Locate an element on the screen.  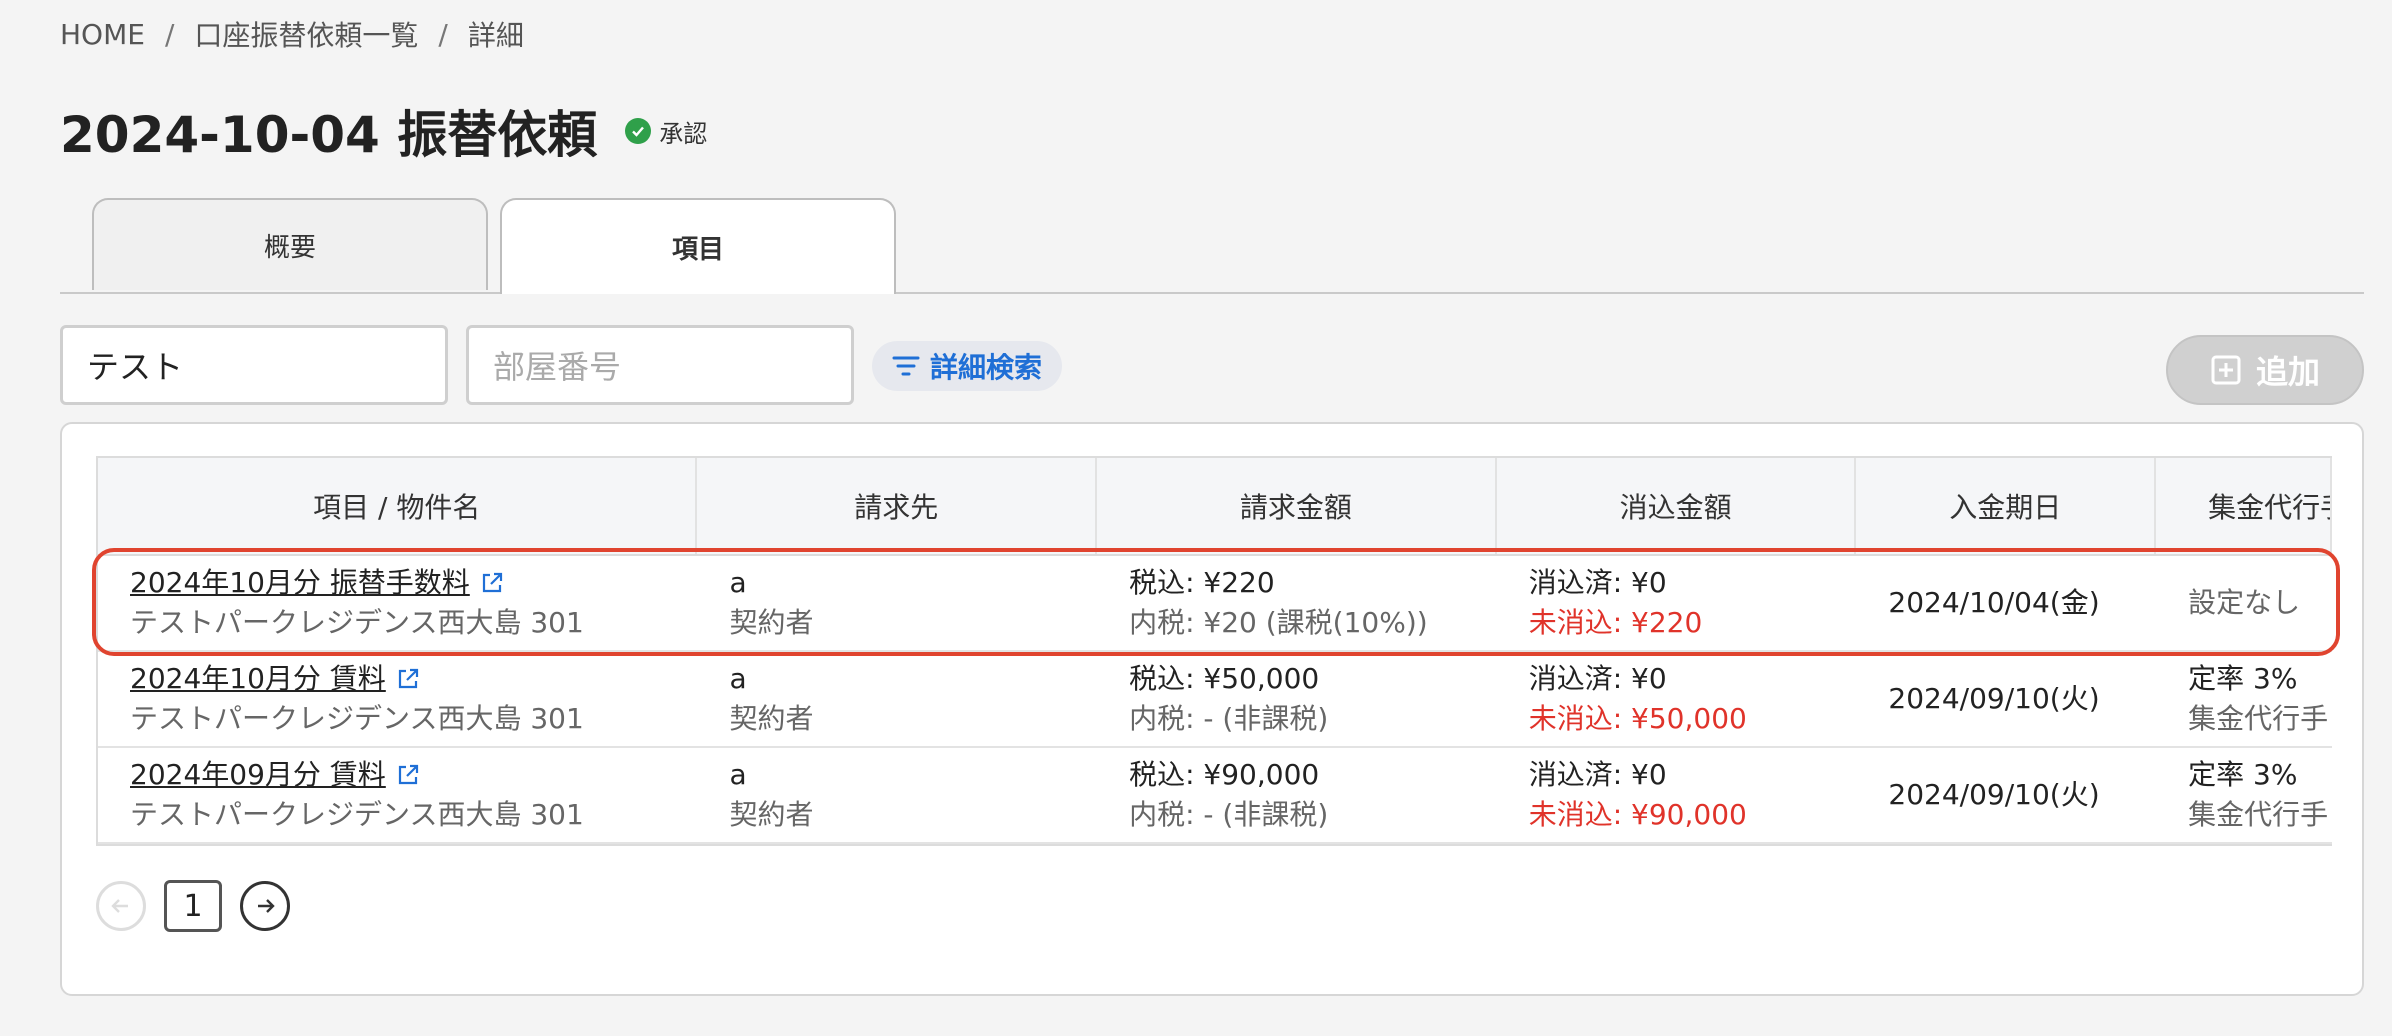
breadcrumb-list: 口座振替依頼一覧 is located at coordinates (306, 34).